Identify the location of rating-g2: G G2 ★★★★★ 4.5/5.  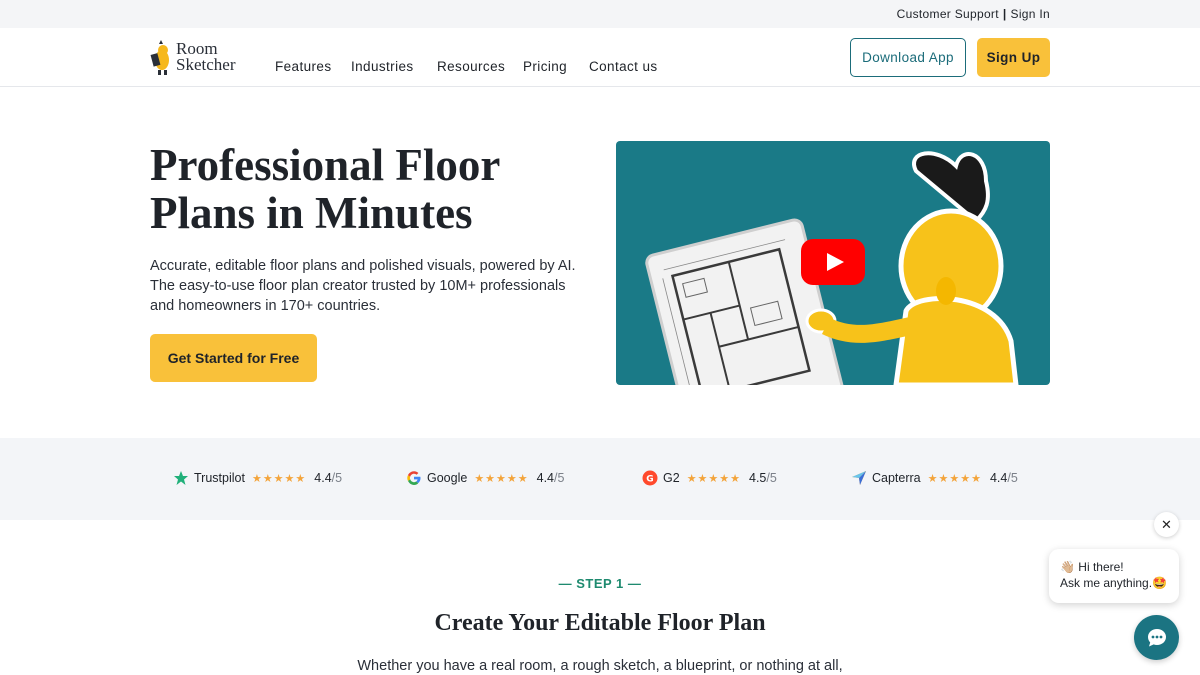
(709, 478).